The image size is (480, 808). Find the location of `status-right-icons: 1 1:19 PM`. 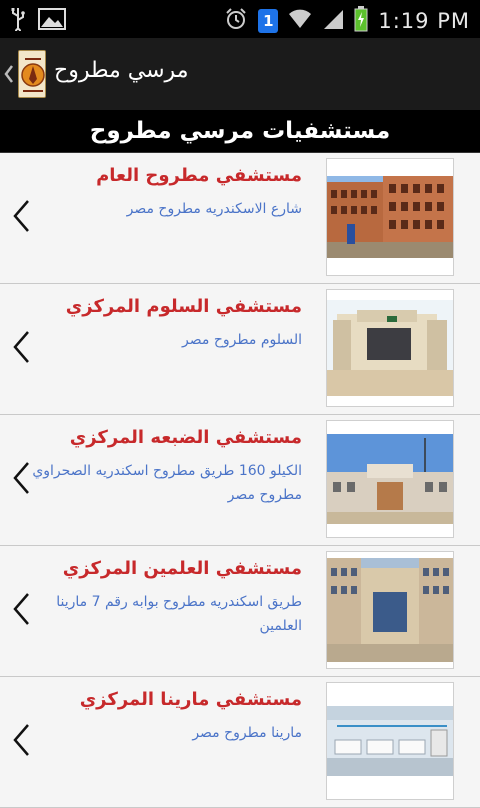

status-right-icons: 1 1:19 PM is located at coordinates (347, 21).